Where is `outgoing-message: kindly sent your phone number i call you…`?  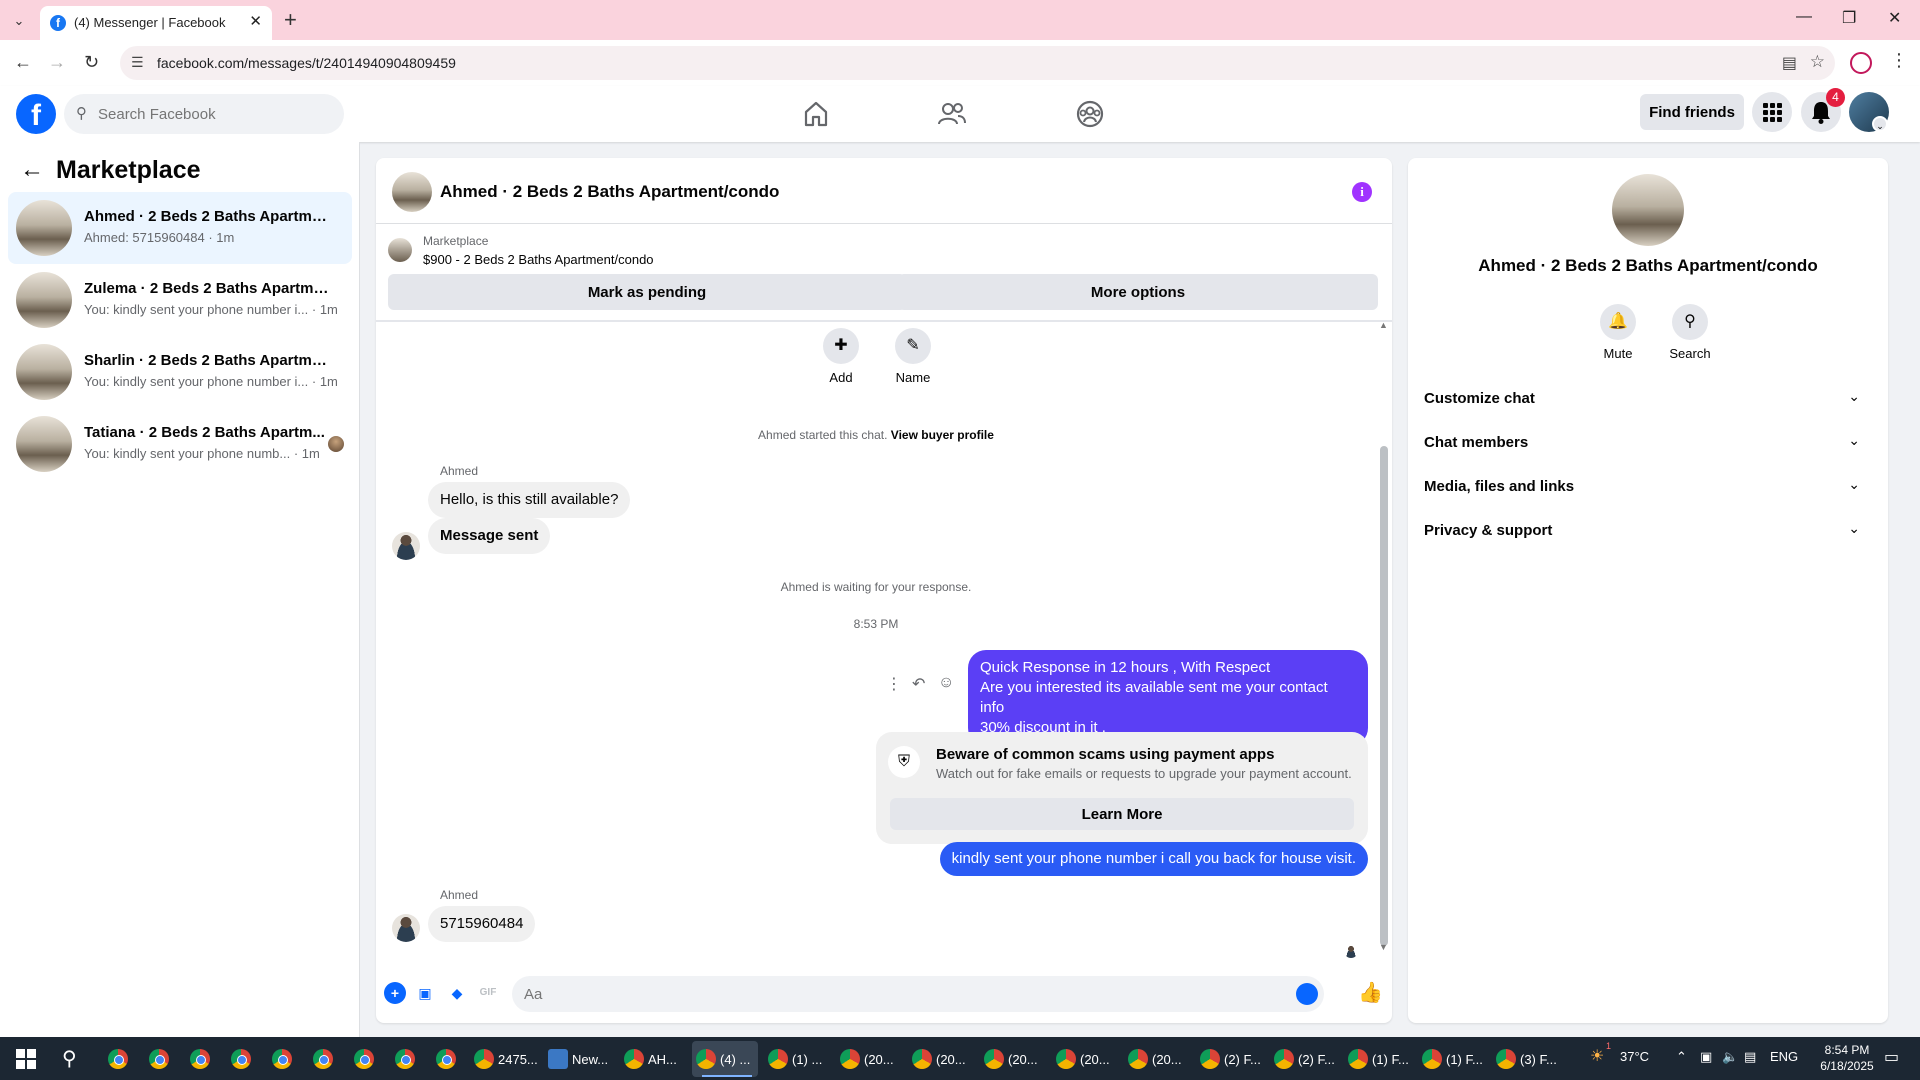 outgoing-message: kindly sent your phone number i call you… is located at coordinates (1153, 859).